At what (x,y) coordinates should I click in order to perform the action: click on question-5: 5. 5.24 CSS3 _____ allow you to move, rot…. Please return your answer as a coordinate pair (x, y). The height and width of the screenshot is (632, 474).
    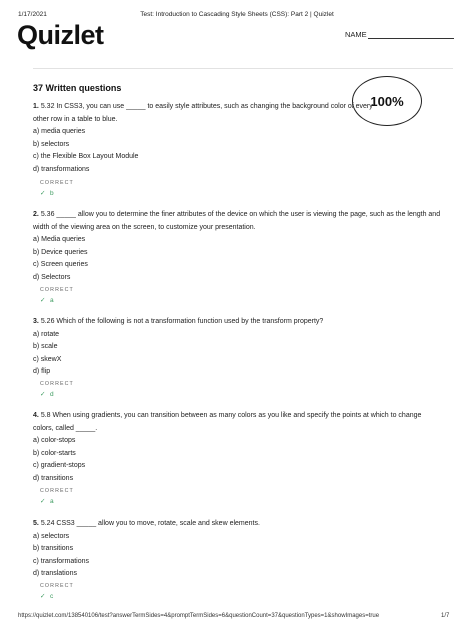
    Looking at the image, I should click on (238, 549).